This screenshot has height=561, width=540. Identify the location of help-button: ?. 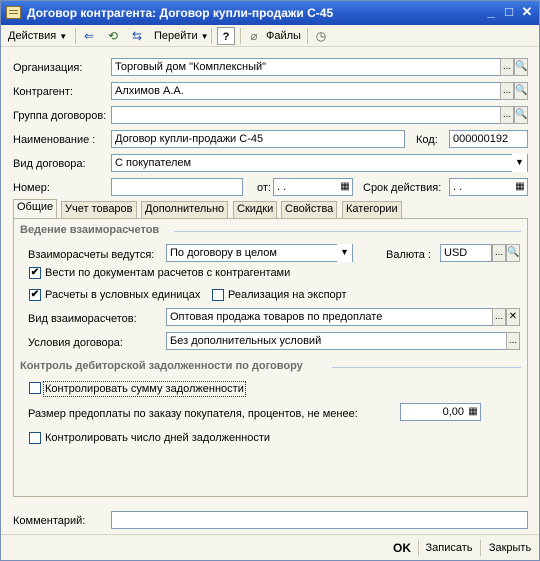
(226, 36).